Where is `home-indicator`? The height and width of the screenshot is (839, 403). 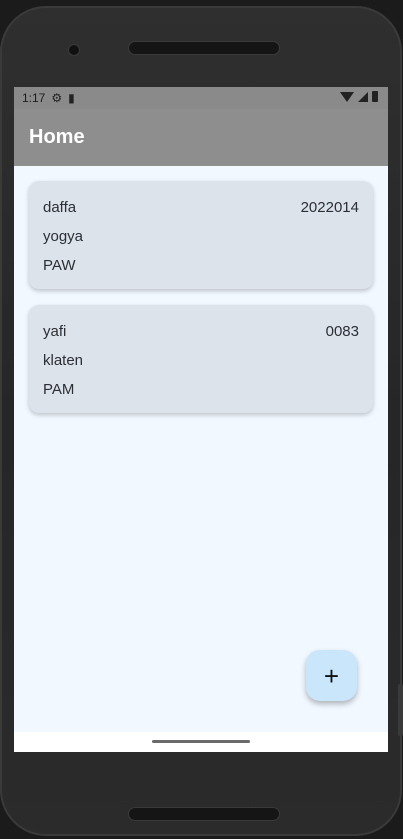 home-indicator is located at coordinates (201, 741).